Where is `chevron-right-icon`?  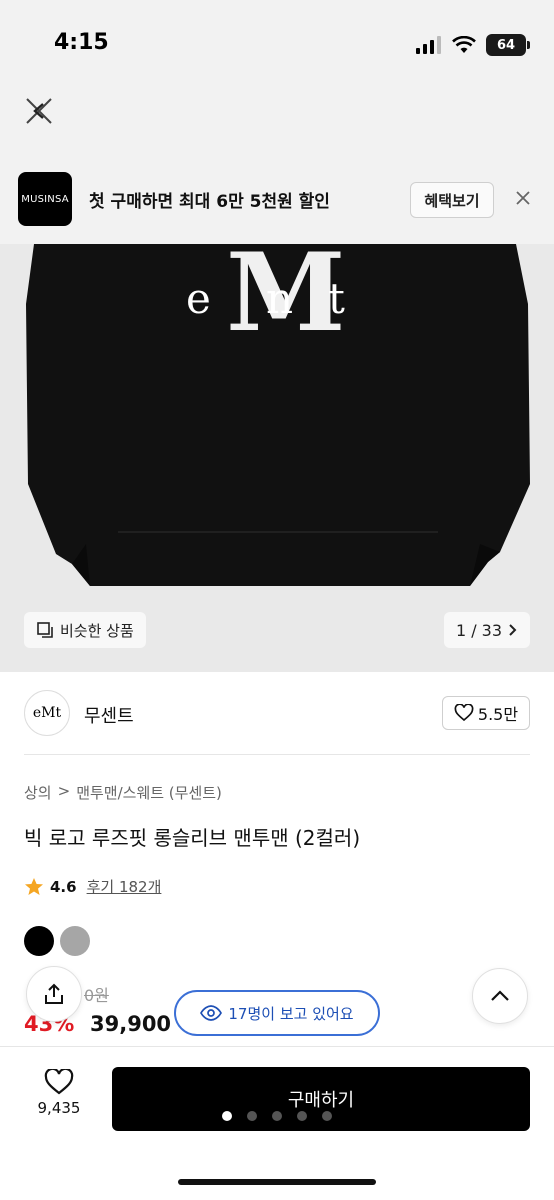
chevron-right-icon is located at coordinates (513, 630).